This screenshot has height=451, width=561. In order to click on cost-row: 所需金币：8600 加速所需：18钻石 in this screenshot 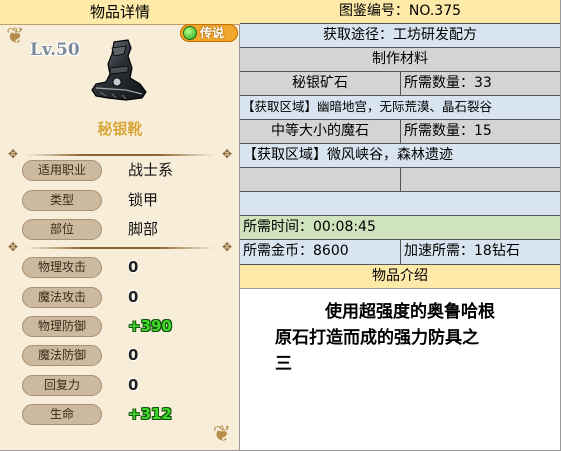, I will do `click(400, 252)`.